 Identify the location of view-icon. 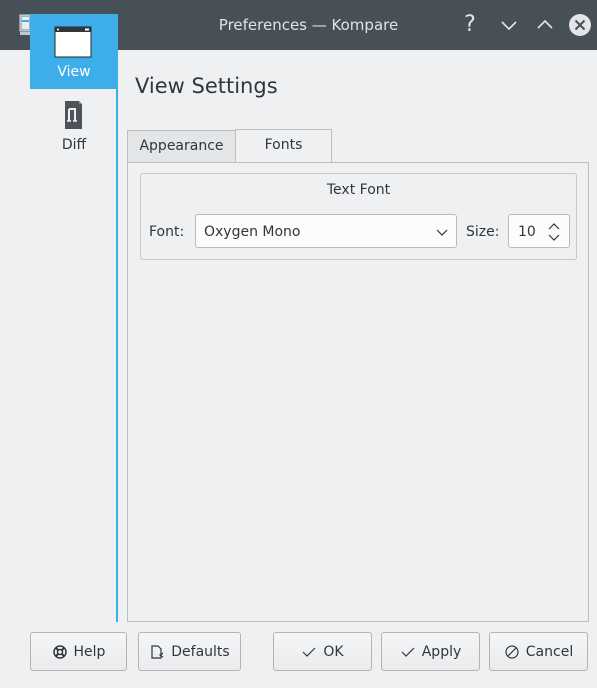
(73, 42).